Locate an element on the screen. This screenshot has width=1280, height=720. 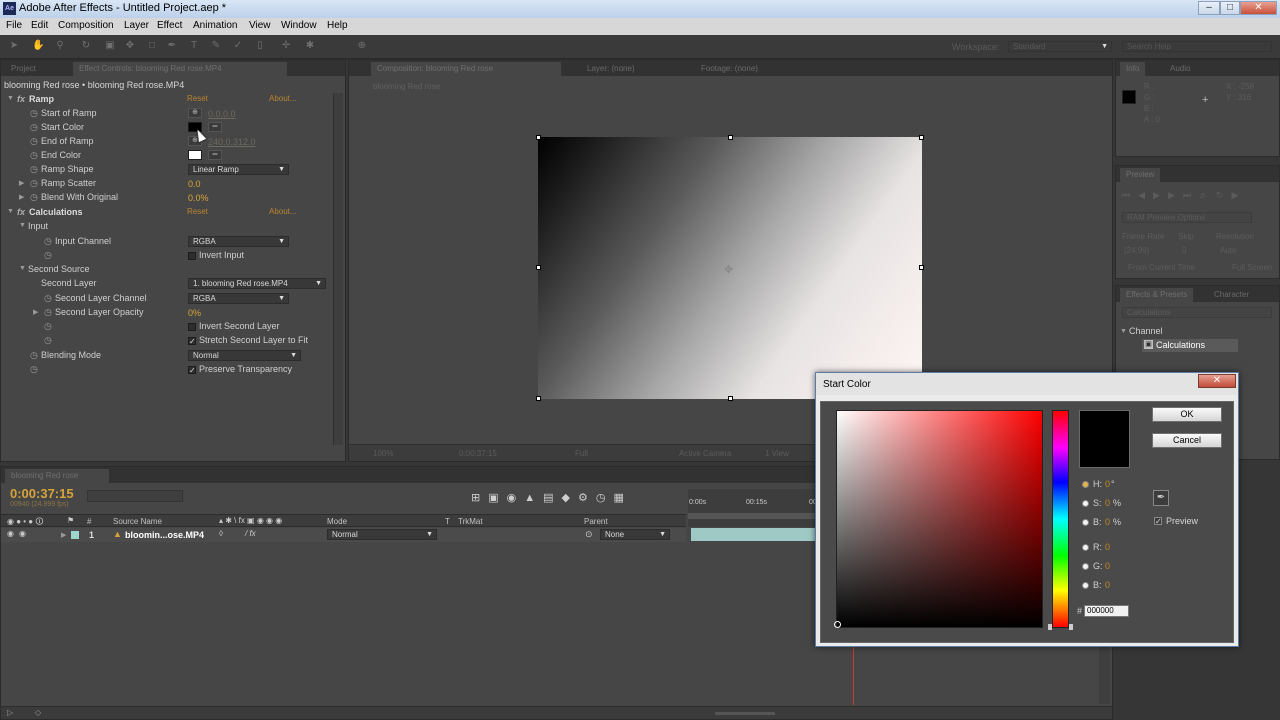
h-radio is located at coordinates (1085, 484).